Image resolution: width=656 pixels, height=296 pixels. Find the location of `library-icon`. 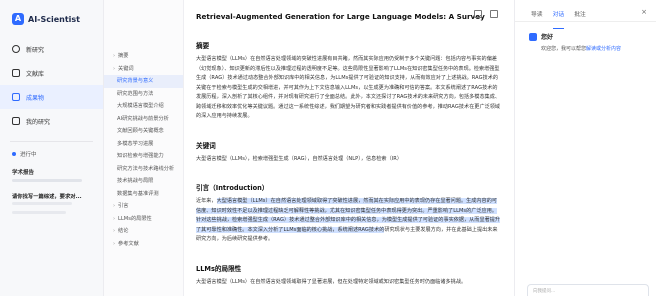

library-icon is located at coordinates (16, 73).